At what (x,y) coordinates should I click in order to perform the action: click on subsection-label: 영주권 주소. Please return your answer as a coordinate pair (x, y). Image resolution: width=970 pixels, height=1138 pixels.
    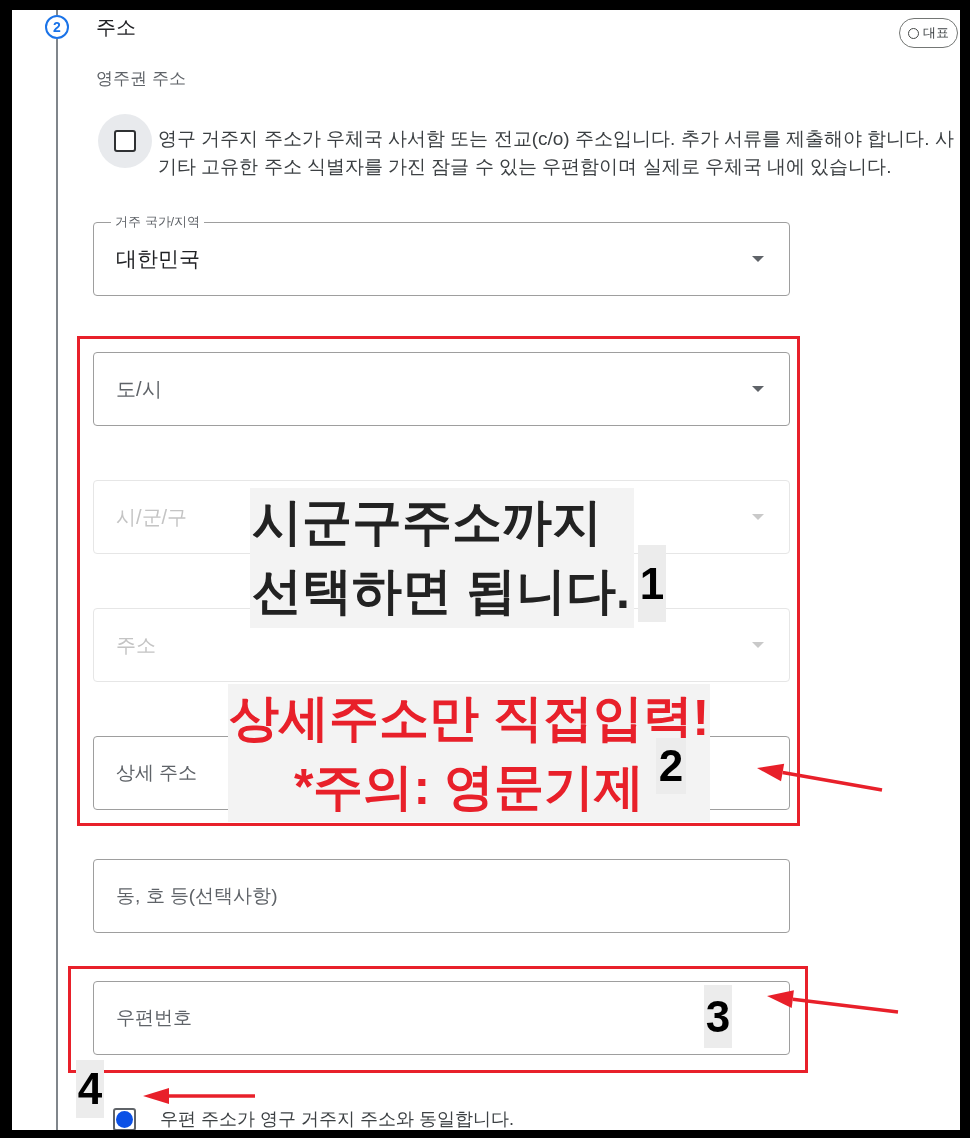
    Looking at the image, I should click on (141, 79).